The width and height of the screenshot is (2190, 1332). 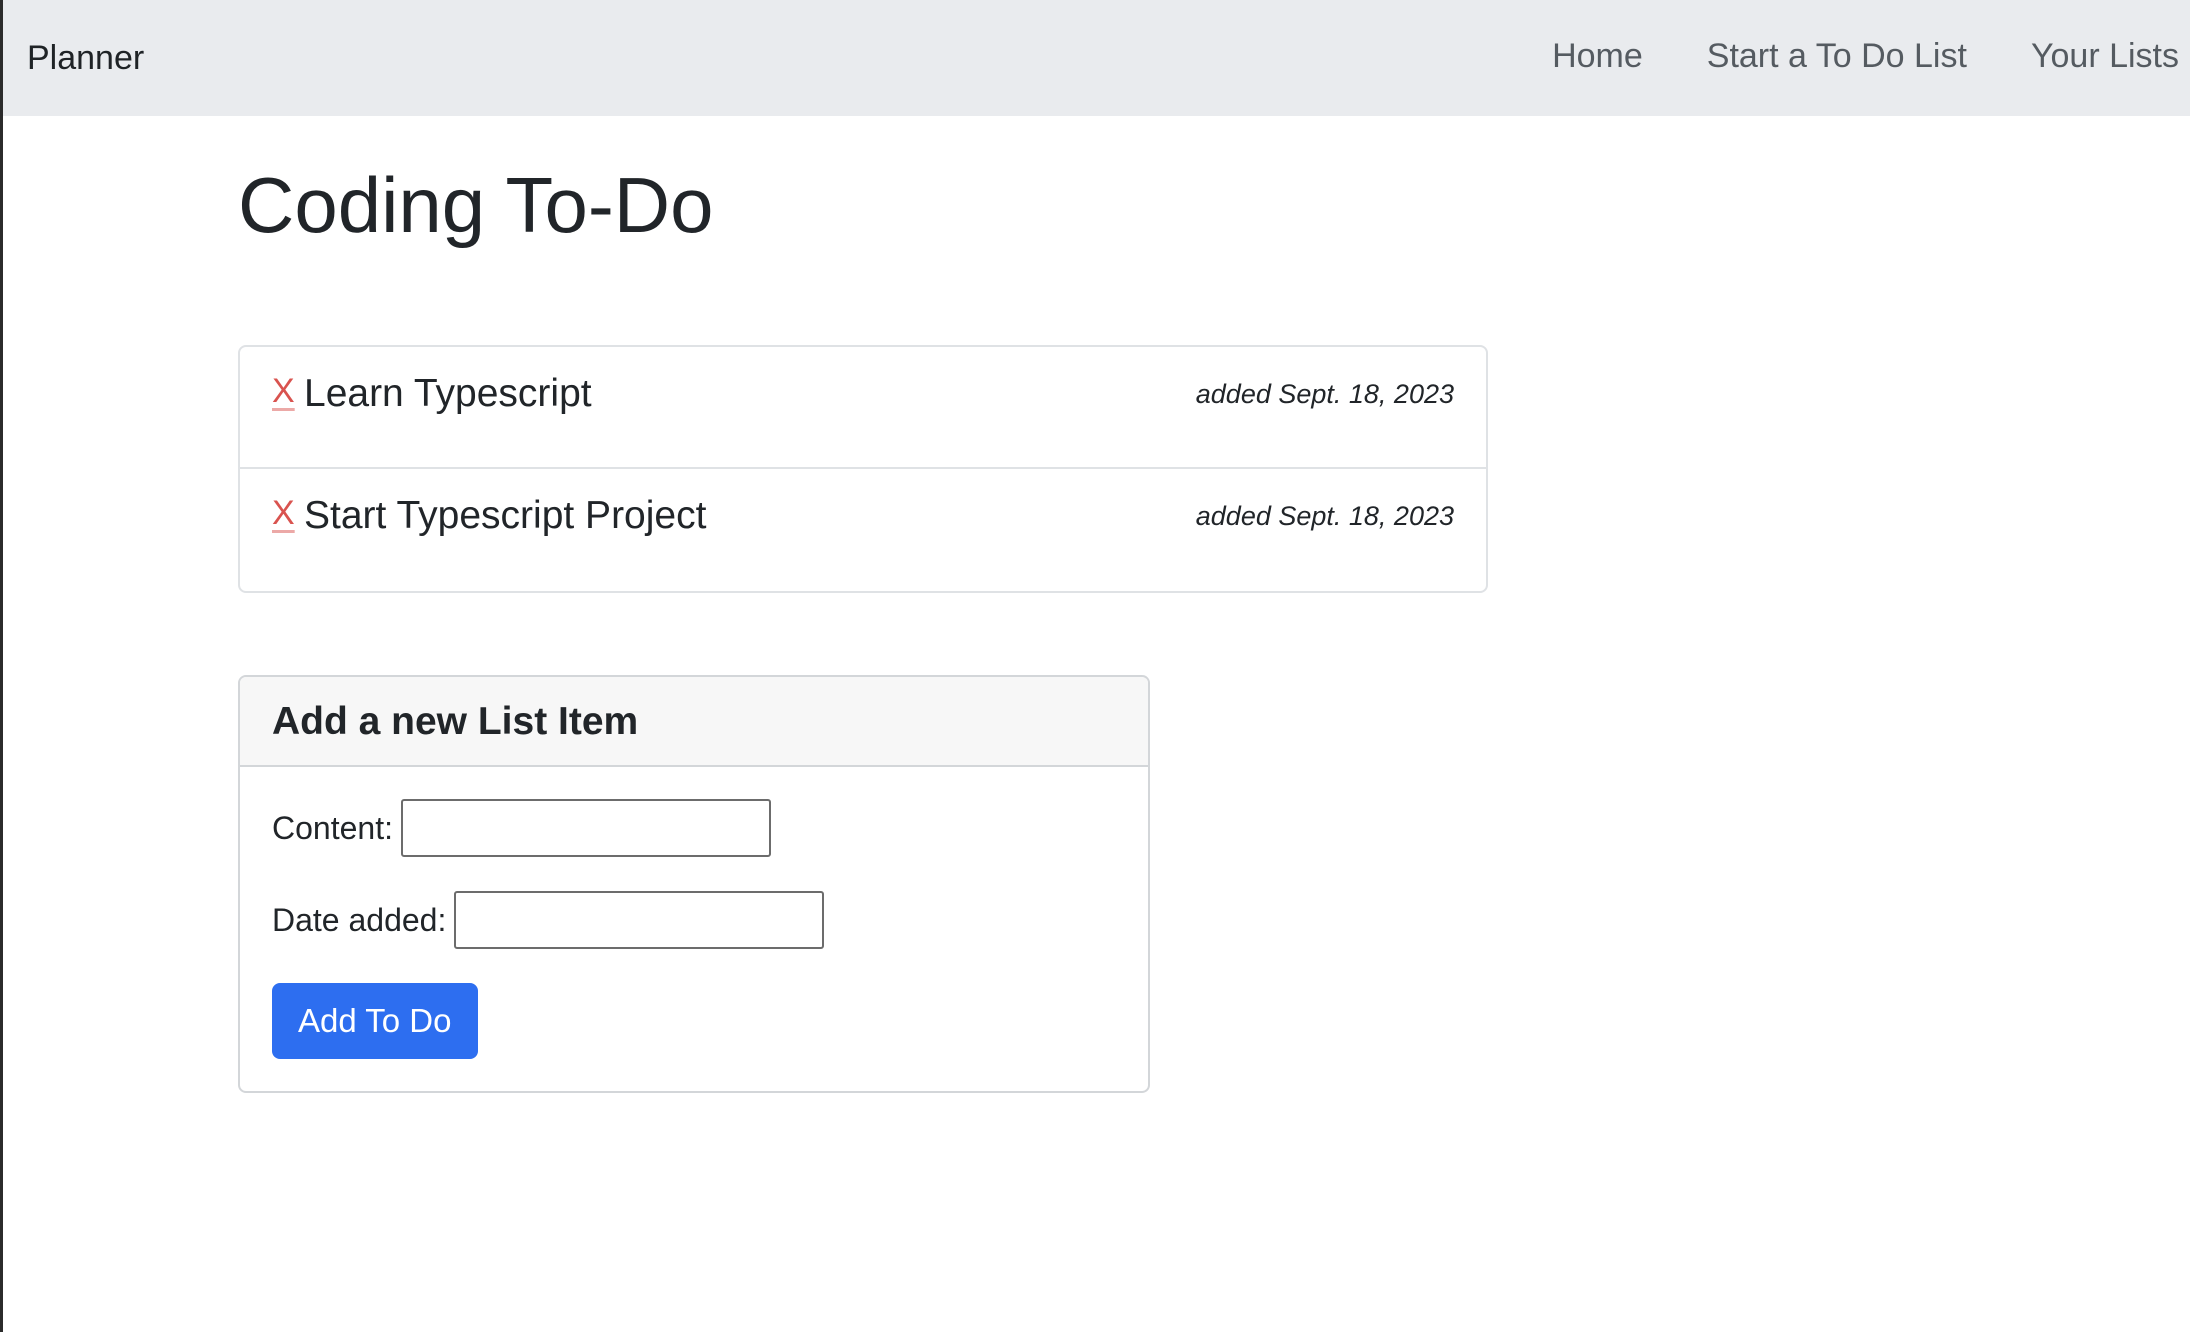 I want to click on date-row: Date added:, so click(x=548, y=920).